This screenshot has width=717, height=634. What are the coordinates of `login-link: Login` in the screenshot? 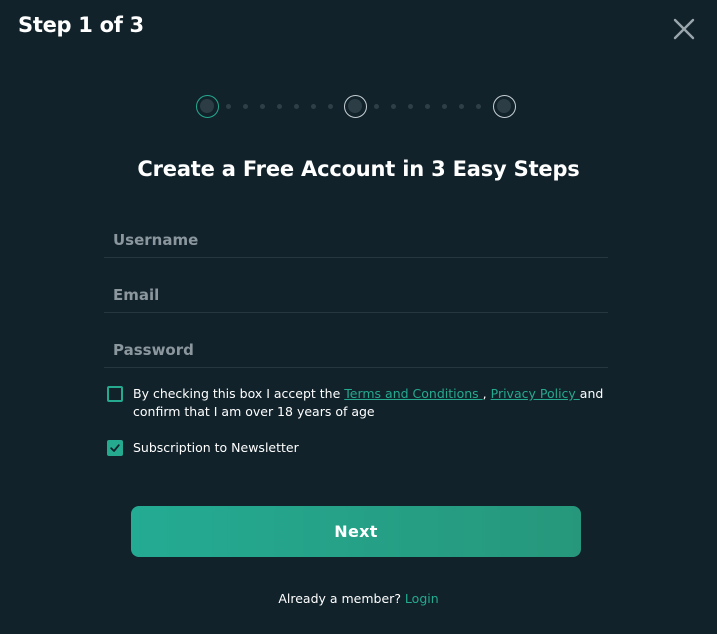 It's located at (422, 598).